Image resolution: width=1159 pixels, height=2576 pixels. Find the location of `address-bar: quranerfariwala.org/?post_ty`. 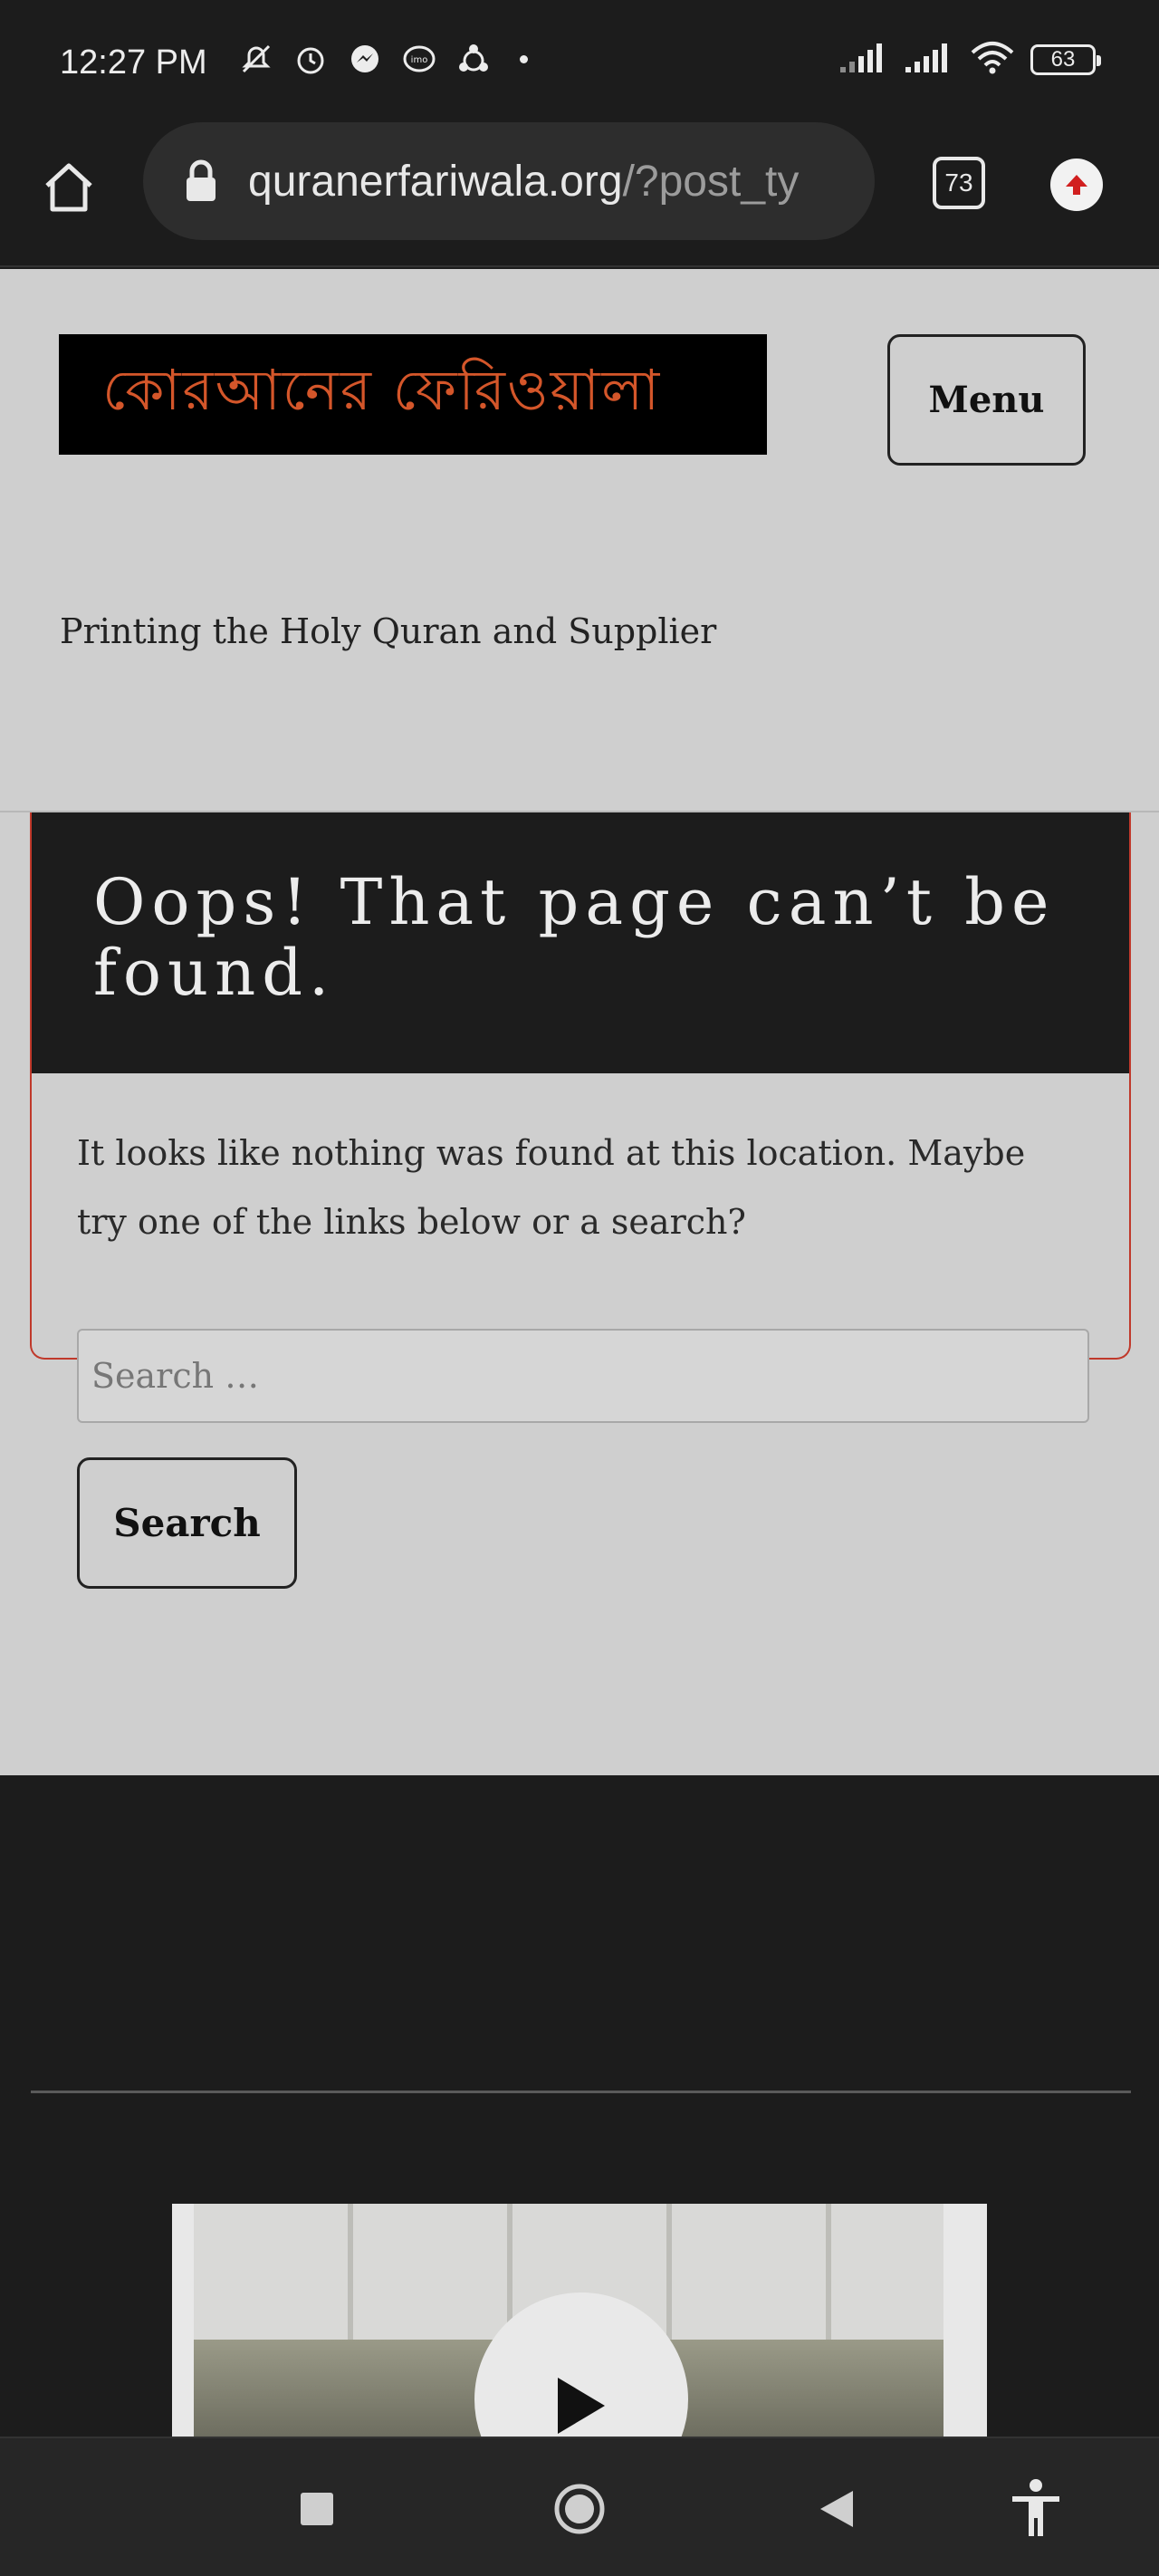

address-bar: quranerfariwala.org/?post_ty is located at coordinates (509, 181).